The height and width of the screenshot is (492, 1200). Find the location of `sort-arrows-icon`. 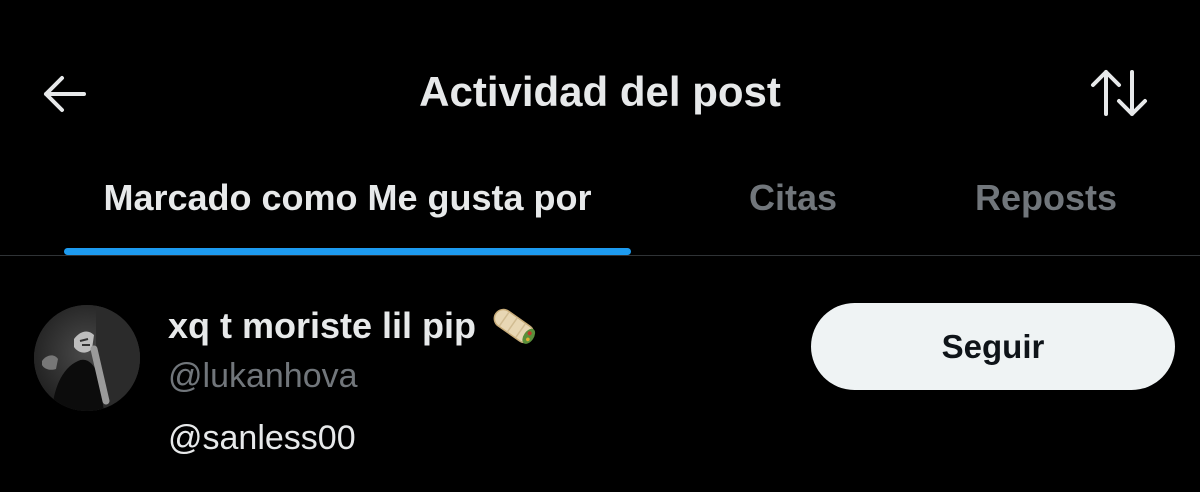

sort-arrows-icon is located at coordinates (1119, 93).